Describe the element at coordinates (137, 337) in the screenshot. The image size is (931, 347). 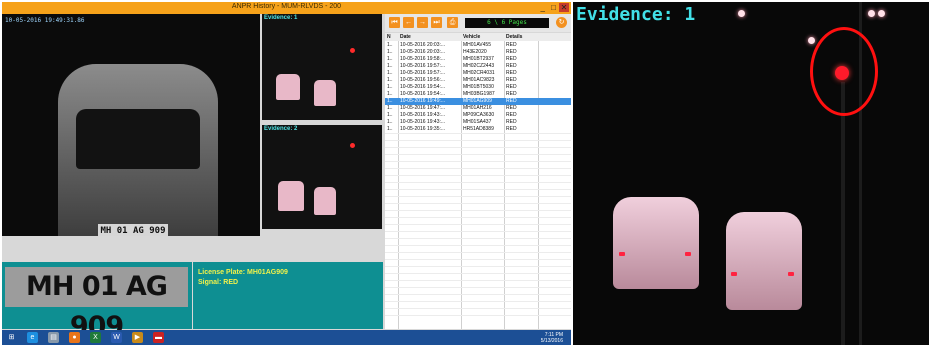
I see `media-icon: ▶` at that location.